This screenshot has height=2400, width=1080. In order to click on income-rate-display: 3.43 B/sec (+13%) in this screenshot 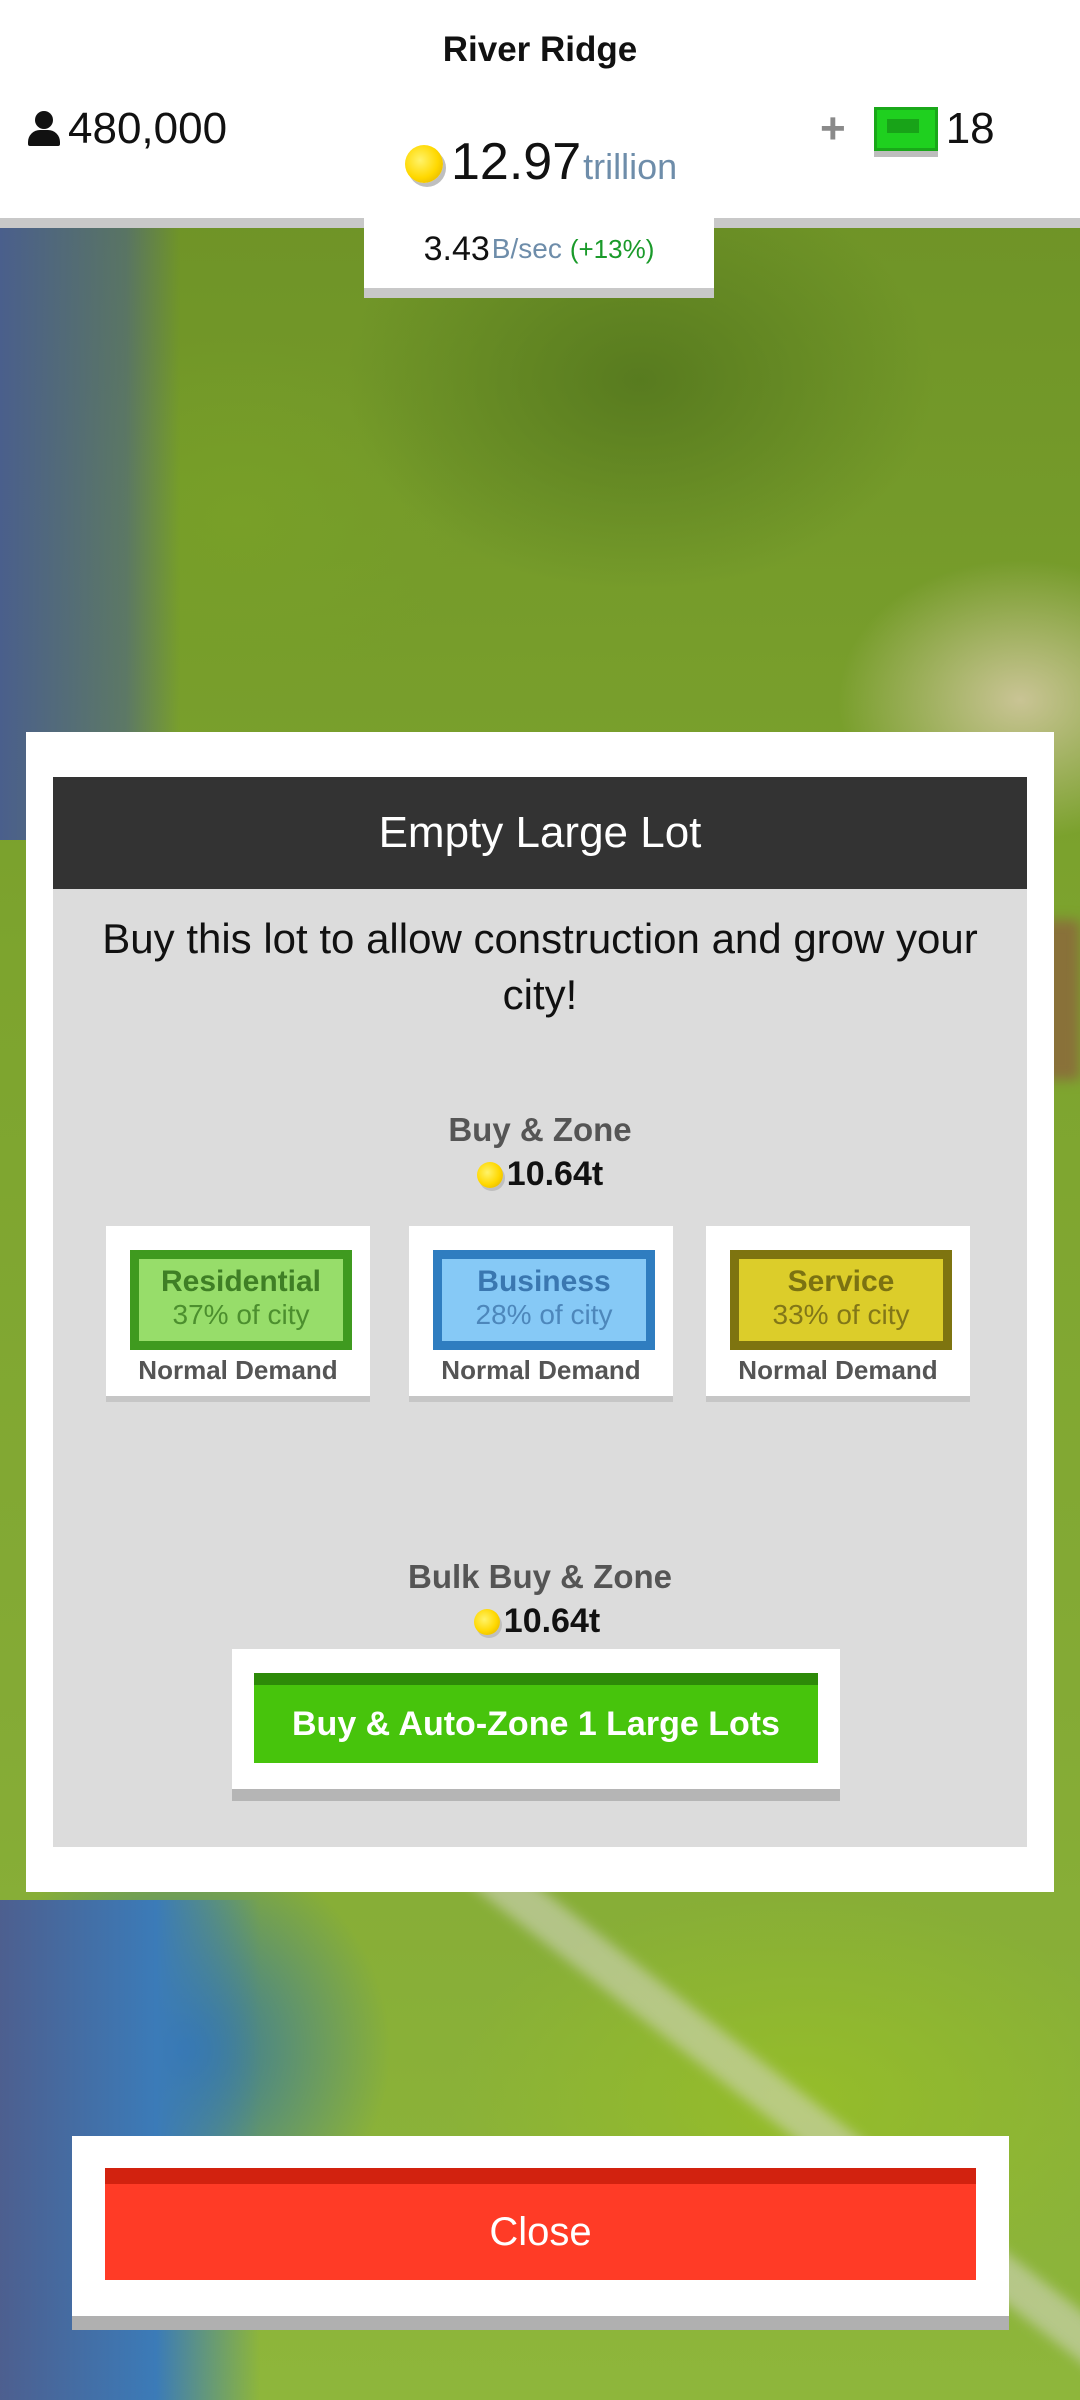, I will do `click(539, 254)`.